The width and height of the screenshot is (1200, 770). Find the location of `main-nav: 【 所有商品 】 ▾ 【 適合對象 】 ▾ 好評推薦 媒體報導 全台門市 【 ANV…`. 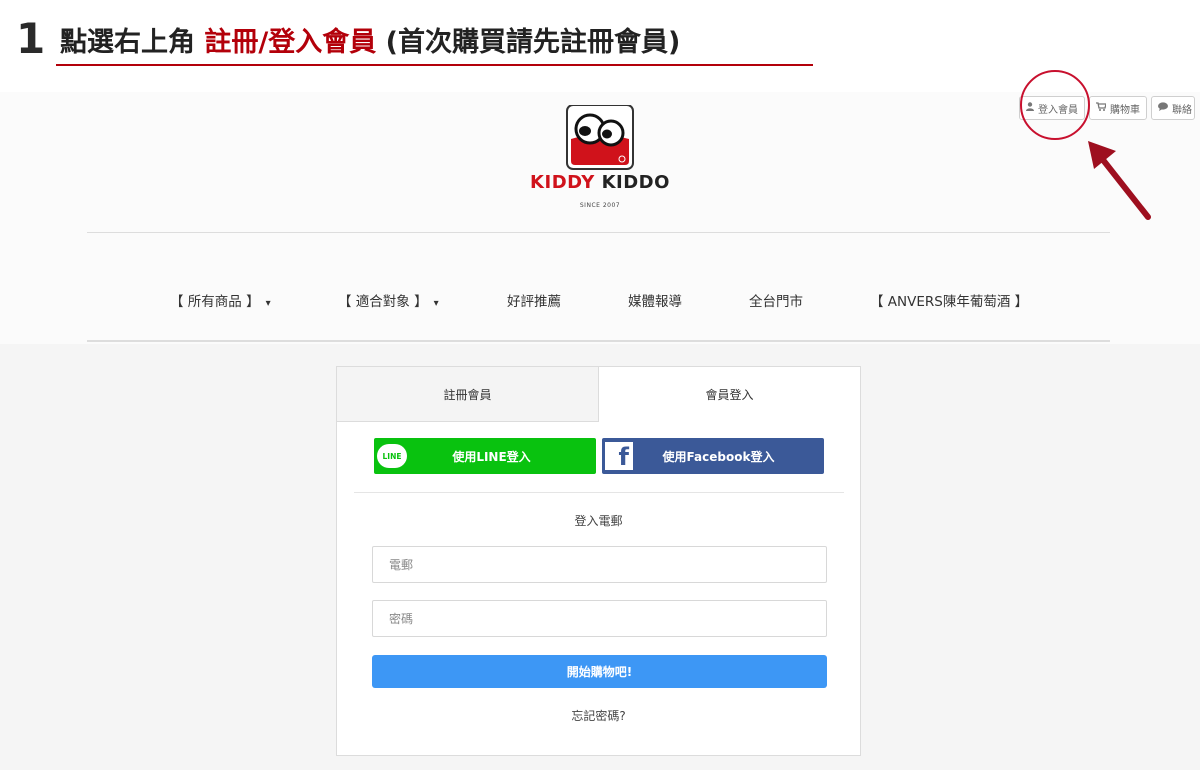

main-nav: 【 所有商品 】 ▾ 【 適合對象 】 ▾ 好評推薦 媒體報導 全台門市 【 ANV… is located at coordinates (600, 300).